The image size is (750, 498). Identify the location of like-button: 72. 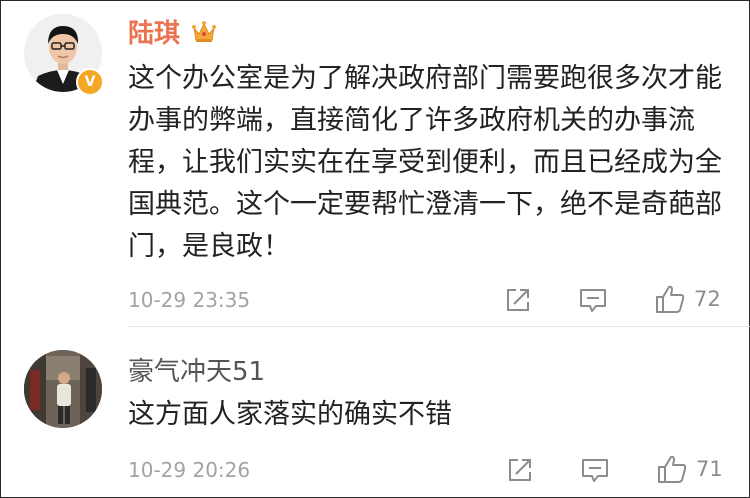
(687, 299).